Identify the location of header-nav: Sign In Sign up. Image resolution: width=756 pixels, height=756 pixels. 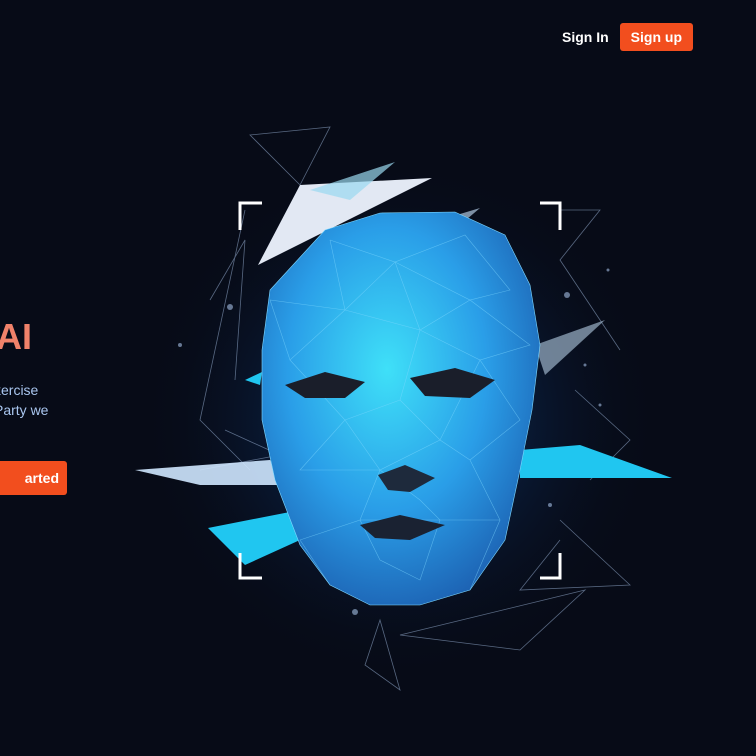
(627, 37).